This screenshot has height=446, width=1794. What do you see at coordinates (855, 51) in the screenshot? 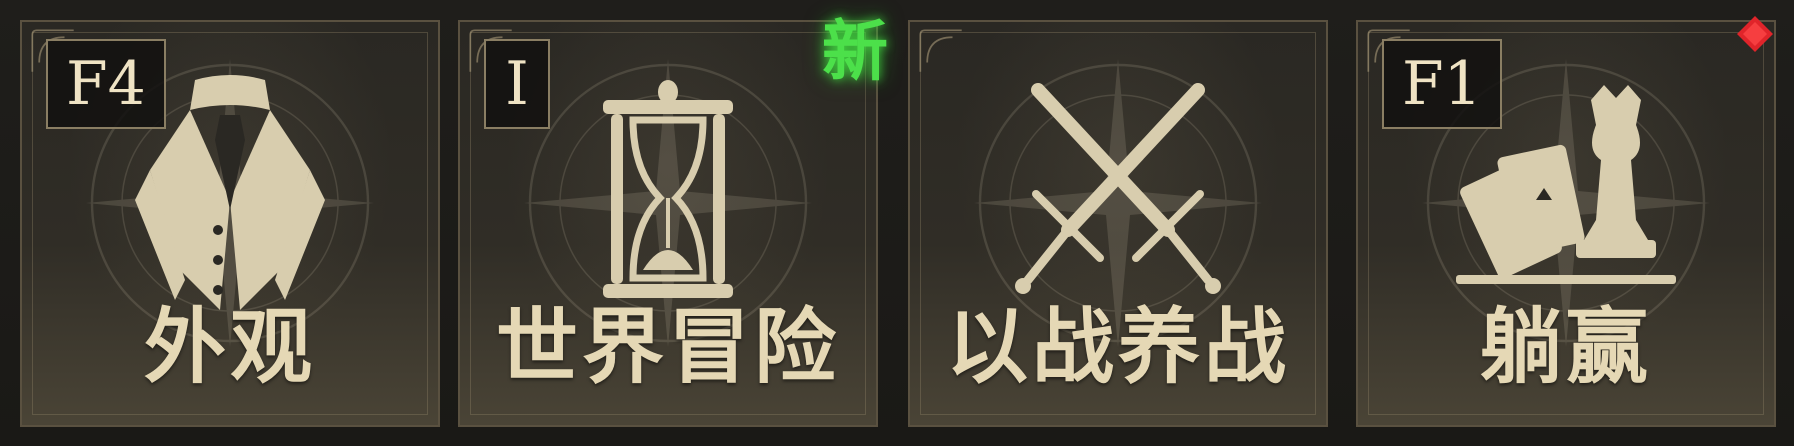
I see `new-badge: 新` at bounding box center [855, 51].